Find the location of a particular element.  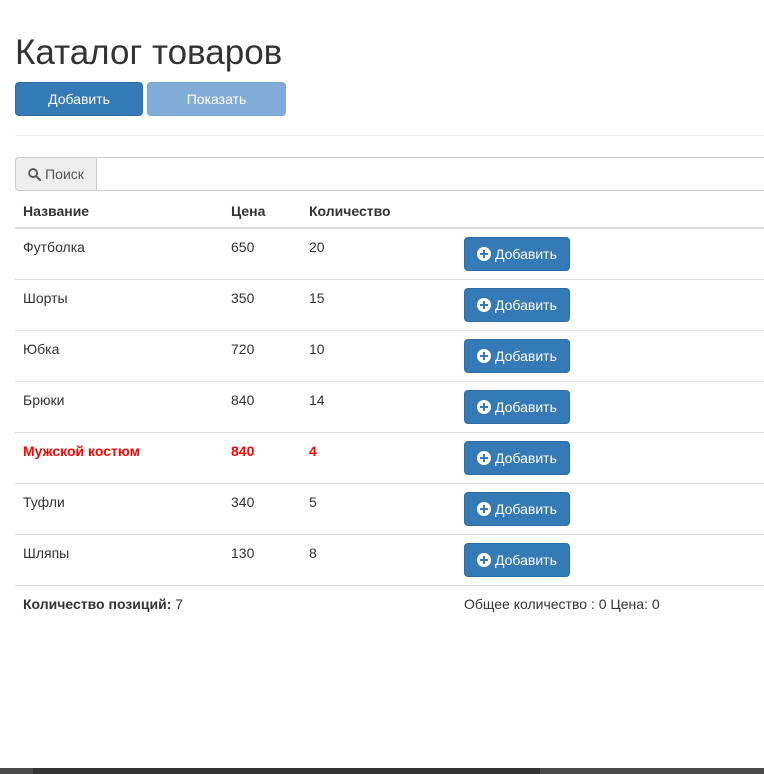

search-group: Поиск is located at coordinates (389, 174).